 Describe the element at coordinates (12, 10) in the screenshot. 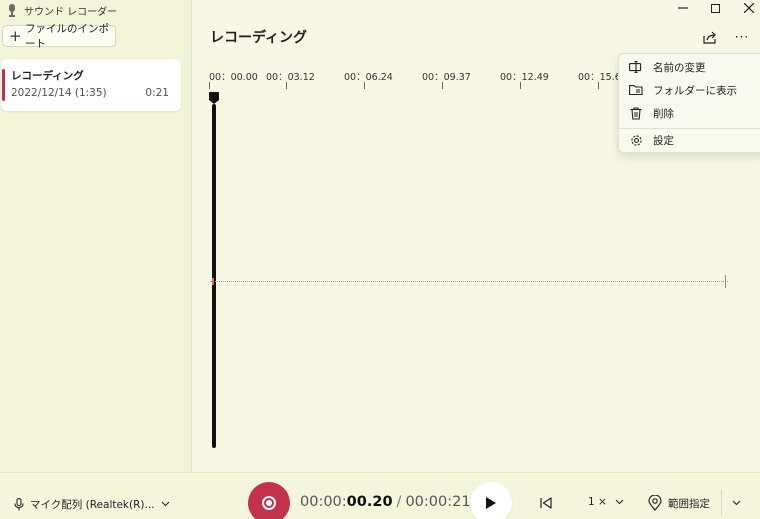

I see `app-mic-icon` at that location.